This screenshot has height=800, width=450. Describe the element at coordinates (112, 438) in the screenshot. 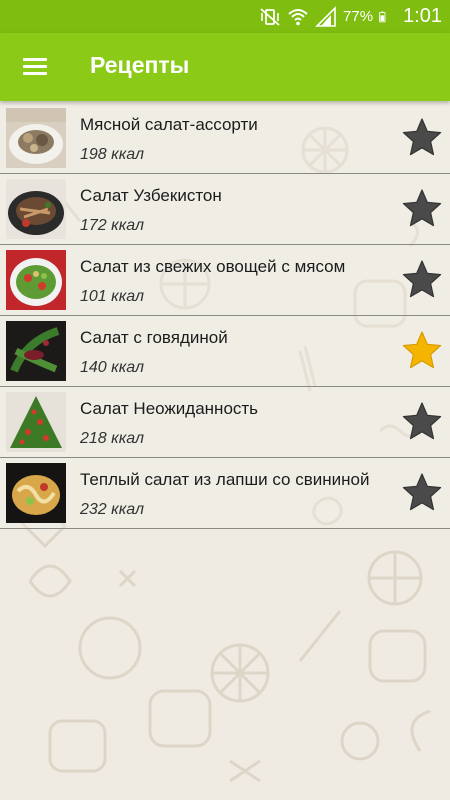

I see `recipe-calories: 218 ккал` at that location.